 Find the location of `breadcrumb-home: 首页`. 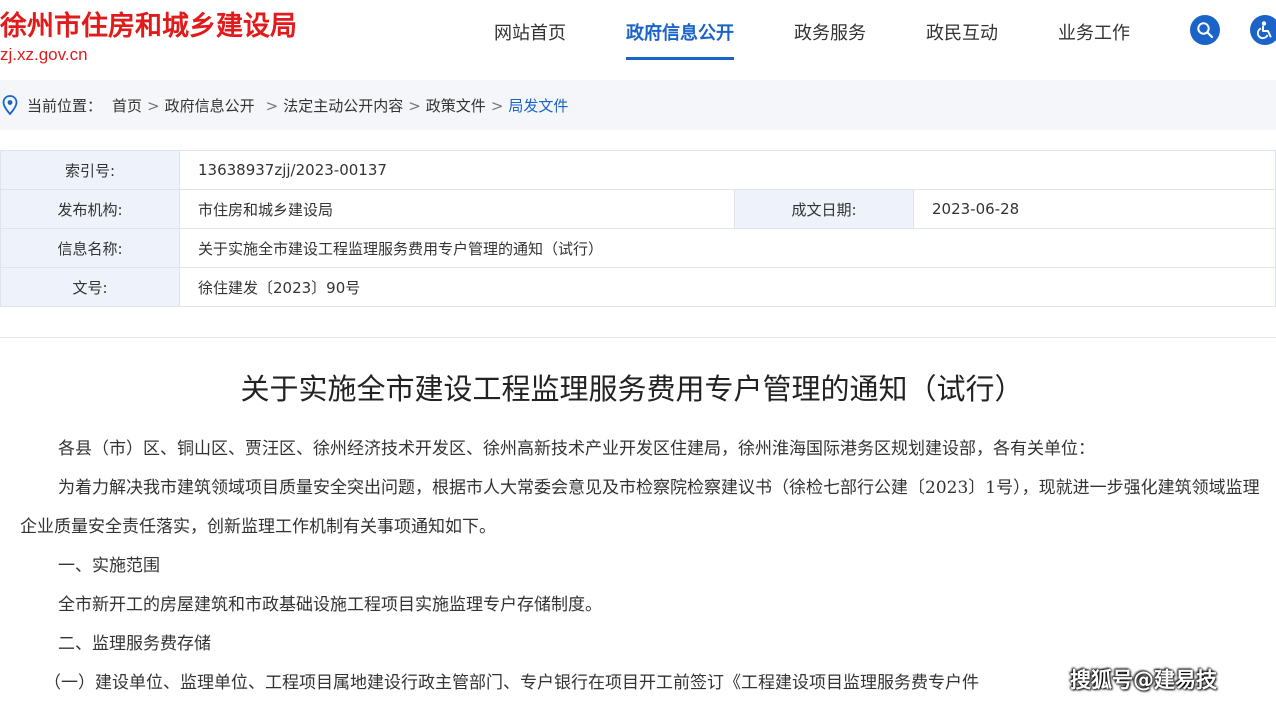

breadcrumb-home: 首页 is located at coordinates (127, 106).